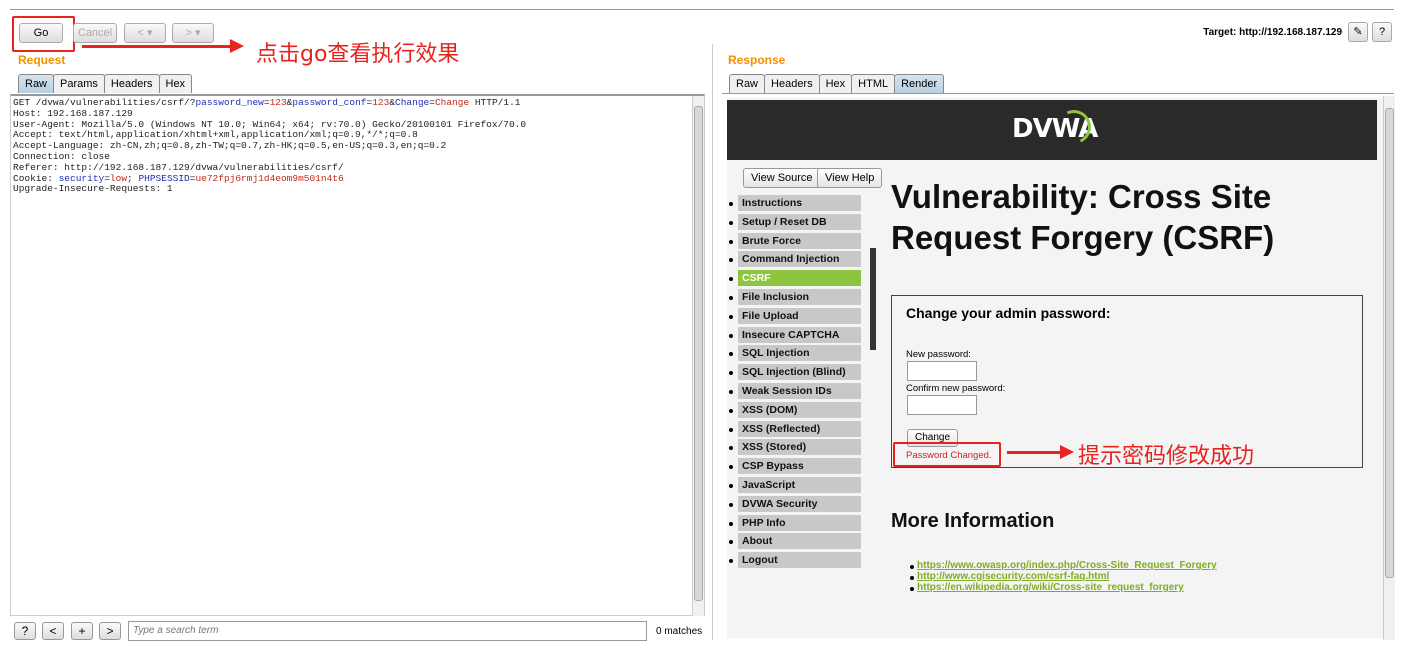 This screenshot has width=1414, height=650. Describe the element at coordinates (942, 405) in the screenshot. I see `confirm-password-input` at that location.